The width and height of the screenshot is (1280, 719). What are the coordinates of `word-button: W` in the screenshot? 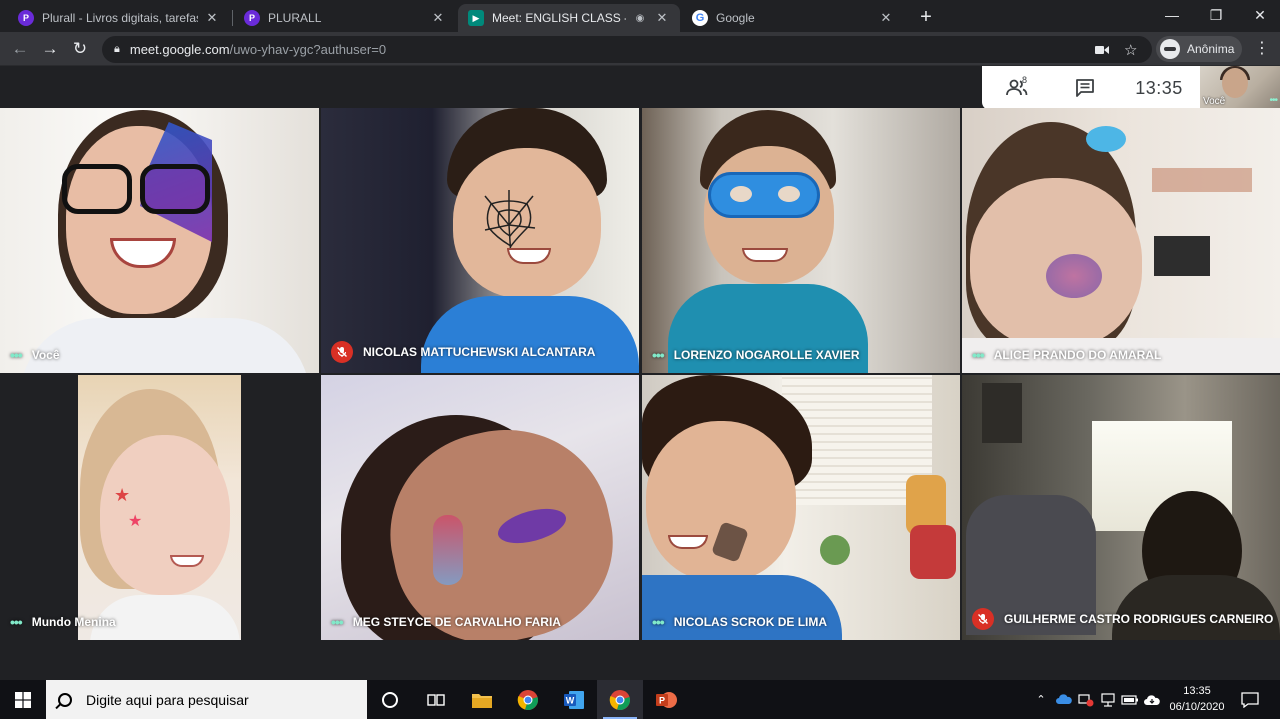 It's located at (574, 699).